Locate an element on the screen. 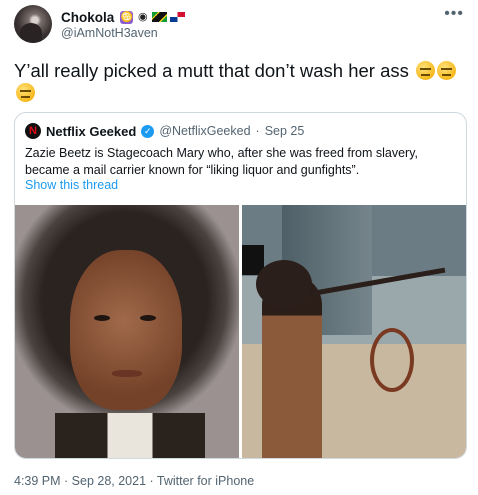  quoted-handle: @NetflixGeeked is located at coordinates (204, 131).